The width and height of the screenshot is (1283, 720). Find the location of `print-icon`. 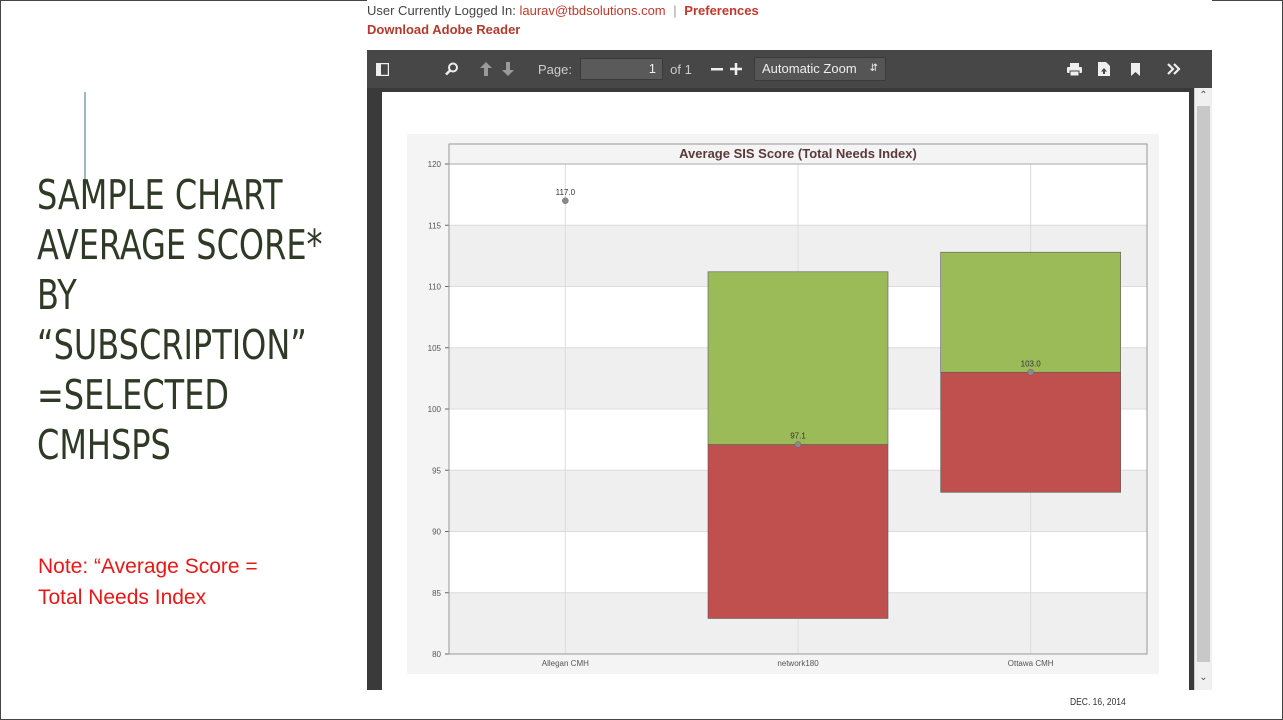

print-icon is located at coordinates (1074, 69).